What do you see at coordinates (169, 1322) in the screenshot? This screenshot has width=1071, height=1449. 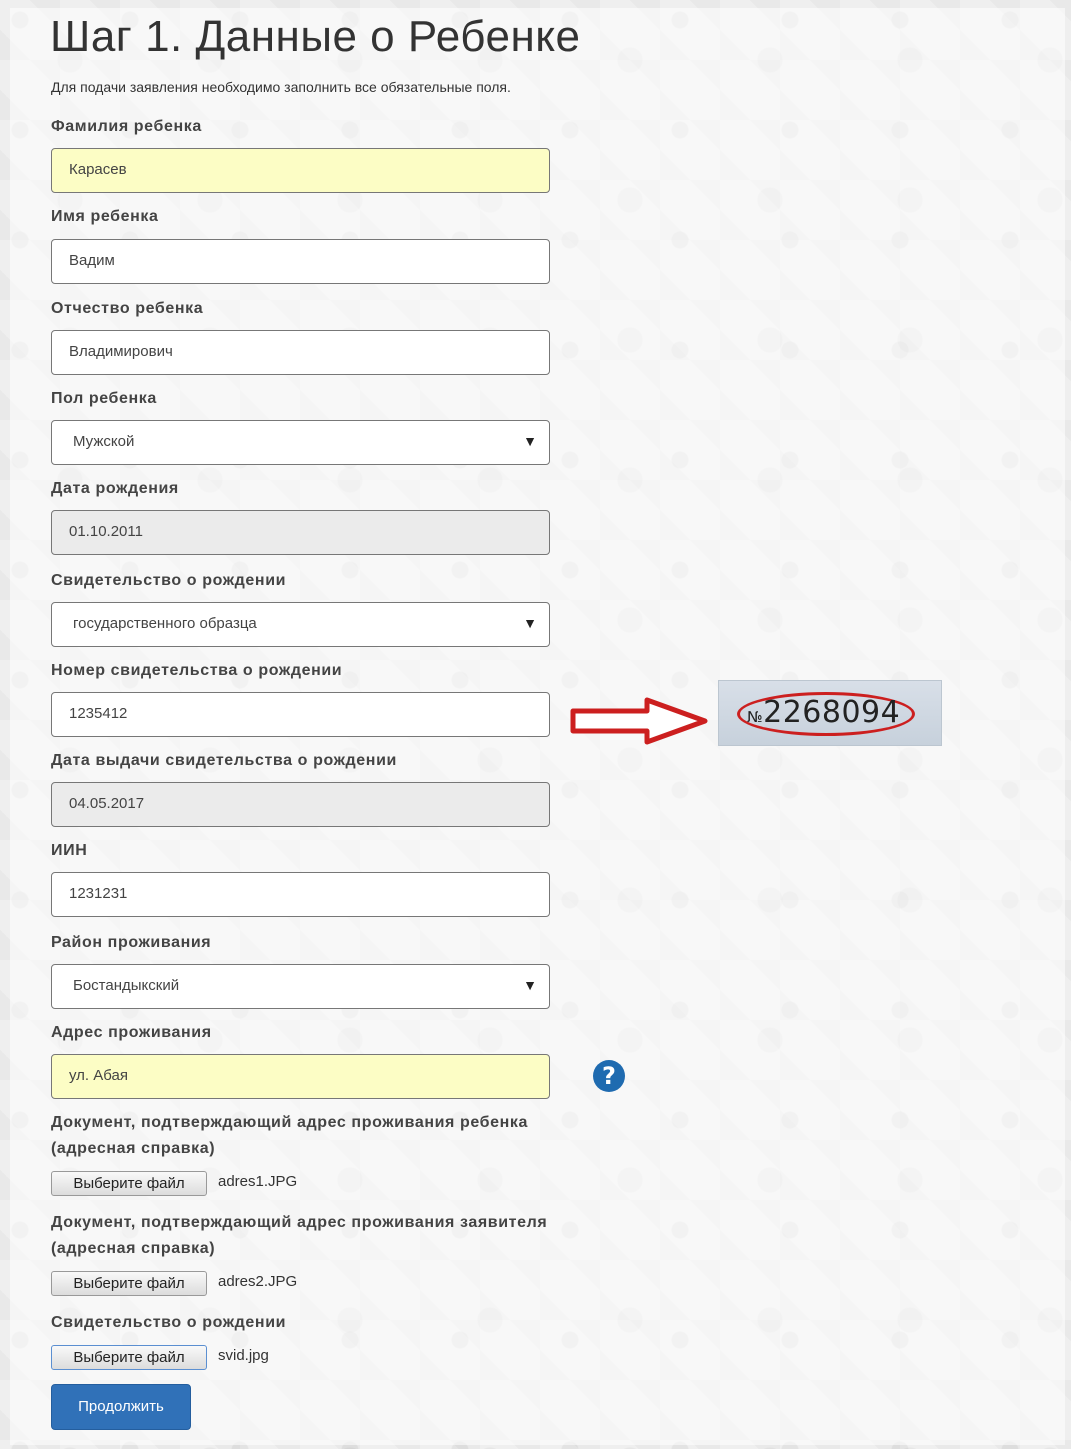 I see `upload-birth-cert-label: Свидетельство о рождении` at bounding box center [169, 1322].